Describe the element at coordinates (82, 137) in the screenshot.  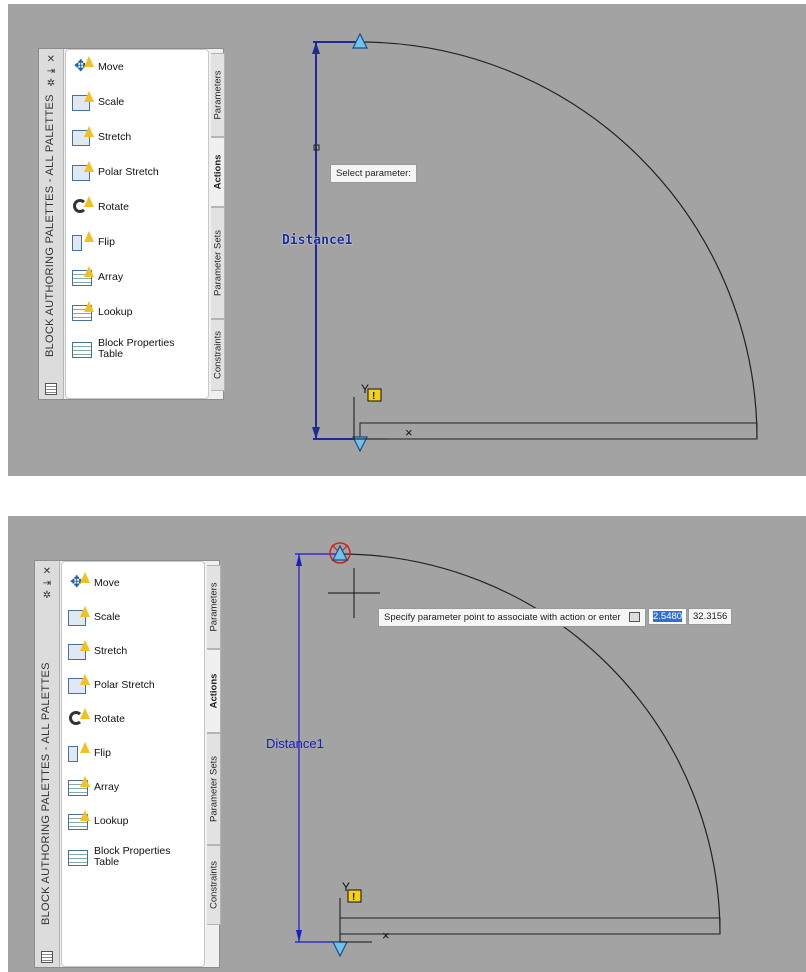
I see `stretch-icon` at that location.